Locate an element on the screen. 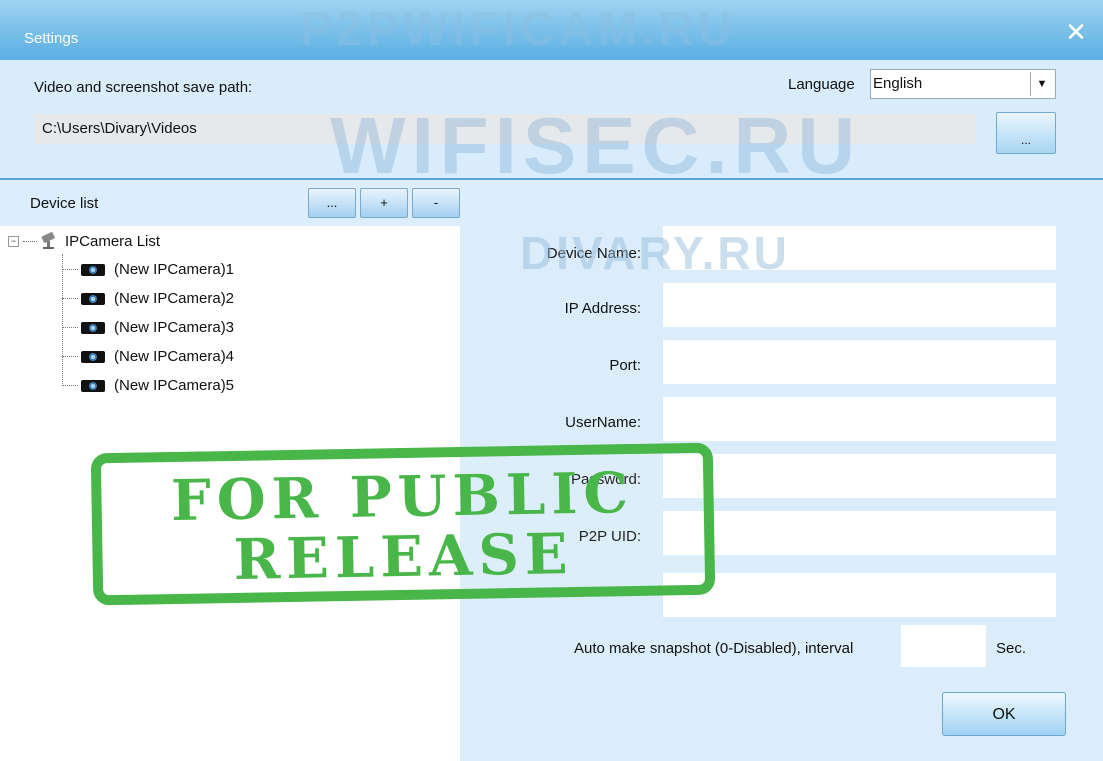 The width and height of the screenshot is (1103, 761). tree-item-label: (New IPCamera)5 is located at coordinates (174, 385).